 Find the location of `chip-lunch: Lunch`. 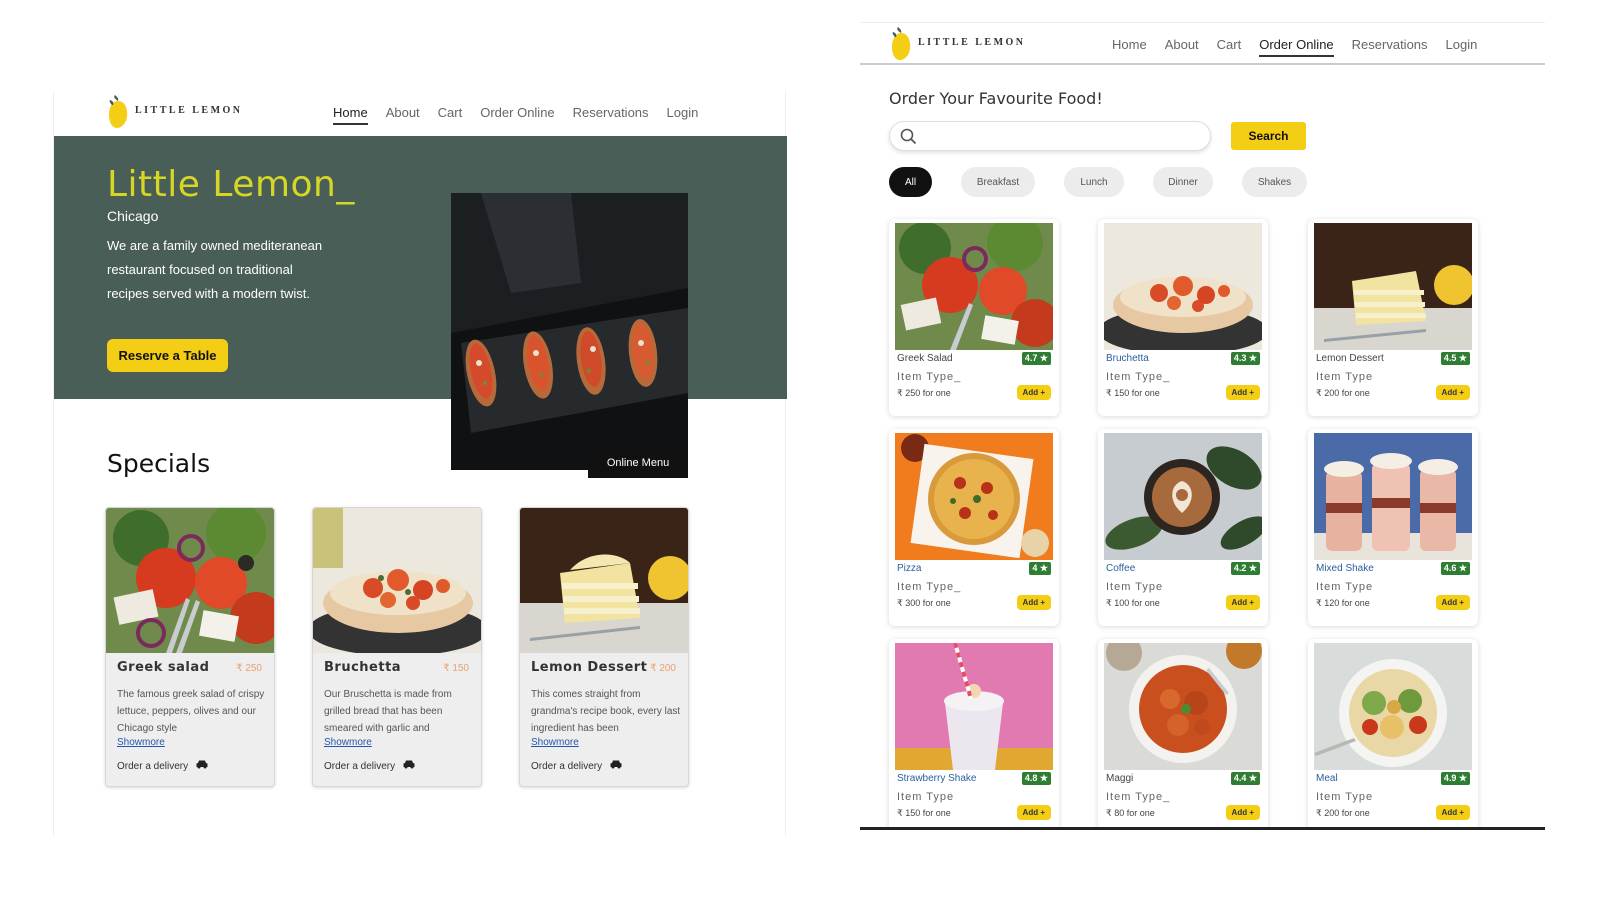

chip-lunch: Lunch is located at coordinates (1094, 182).